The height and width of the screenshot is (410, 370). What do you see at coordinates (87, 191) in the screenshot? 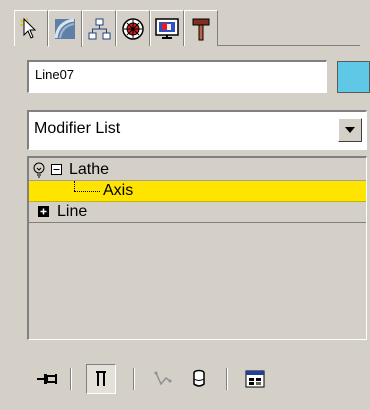
I see `tree-connector-horizontal` at bounding box center [87, 191].